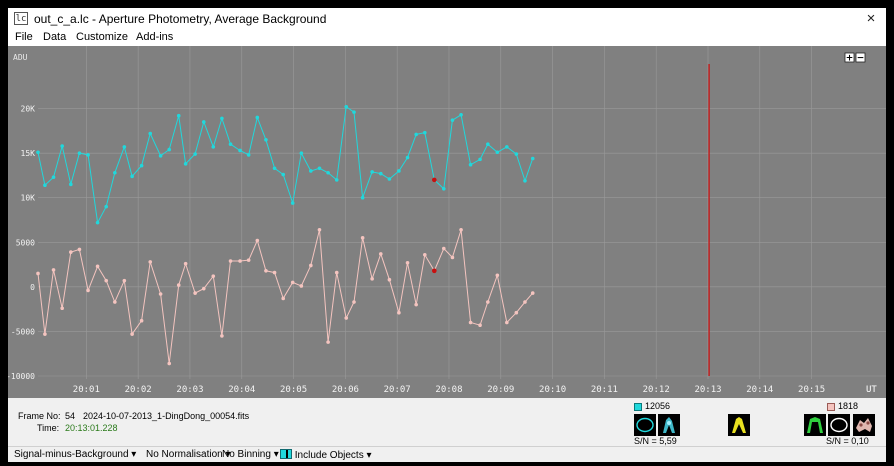 This screenshot has width=894, height=466. What do you see at coordinates (669, 425) in the screenshot?
I see `target-psf-thumbnail` at bounding box center [669, 425].